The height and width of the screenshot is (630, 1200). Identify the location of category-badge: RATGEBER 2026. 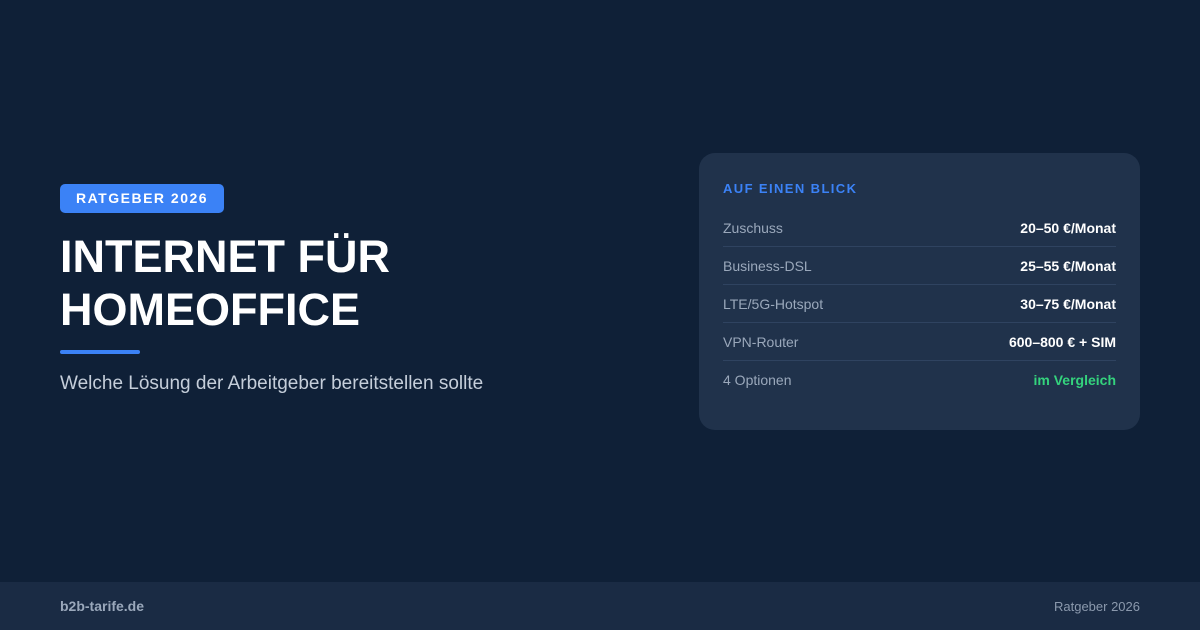
(142, 198).